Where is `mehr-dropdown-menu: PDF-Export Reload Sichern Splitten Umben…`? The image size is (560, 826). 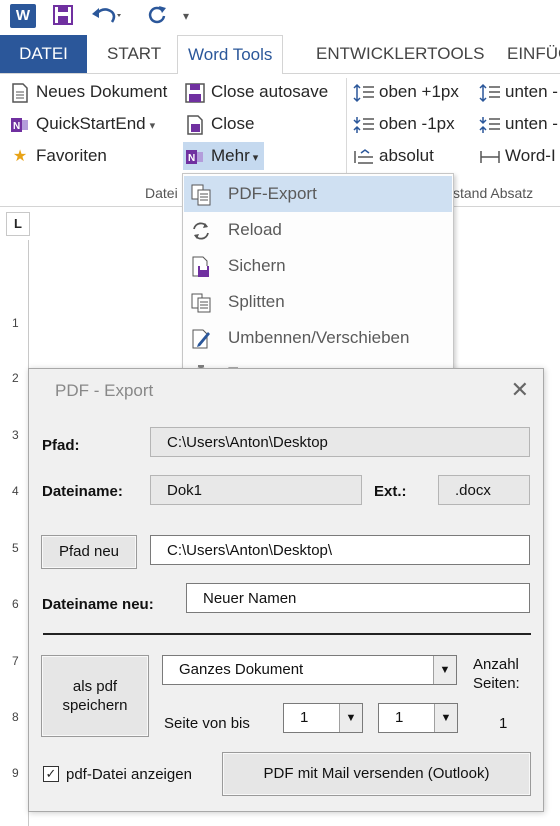 mehr-dropdown-menu: PDF-Export Reload Sichern Splitten Umben… is located at coordinates (318, 283).